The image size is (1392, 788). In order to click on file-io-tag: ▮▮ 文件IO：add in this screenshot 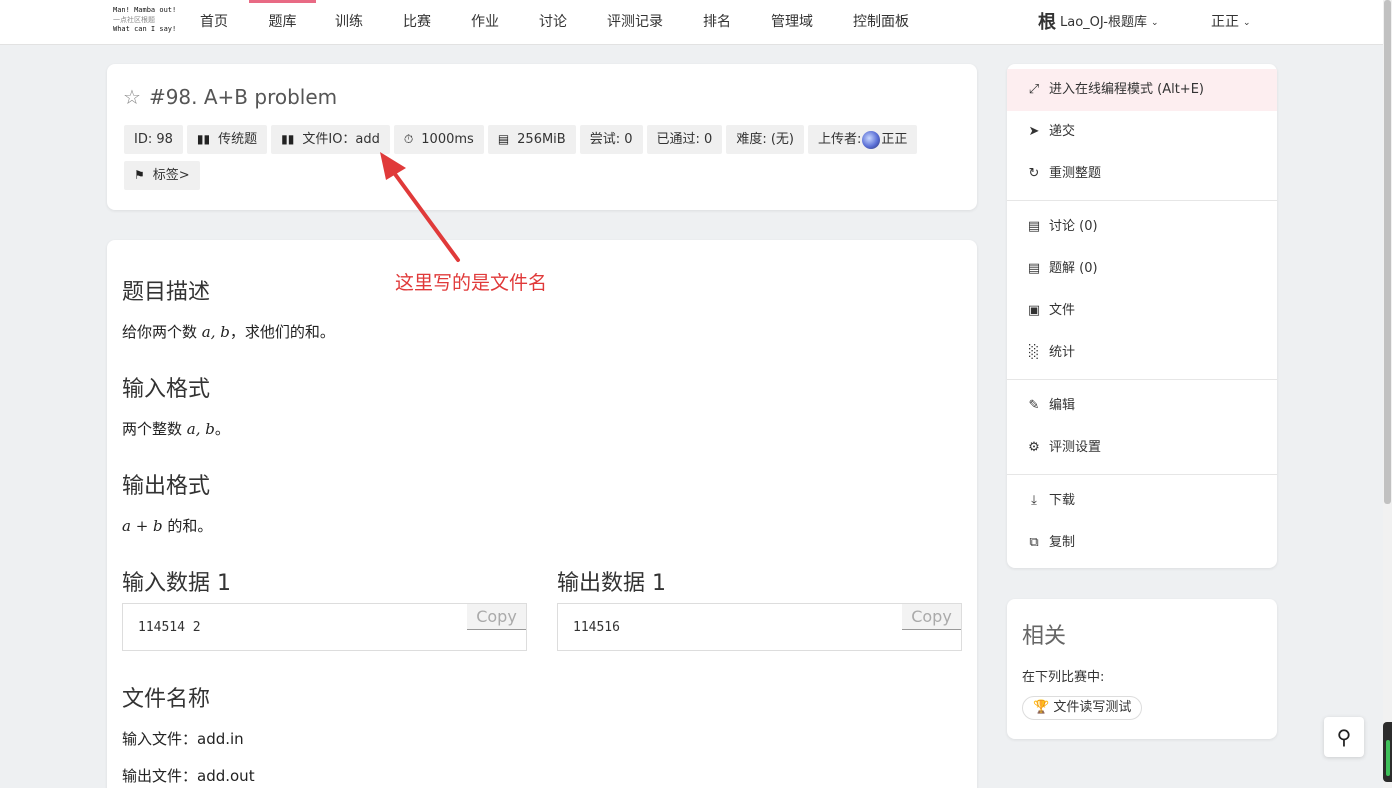, I will do `click(330, 139)`.